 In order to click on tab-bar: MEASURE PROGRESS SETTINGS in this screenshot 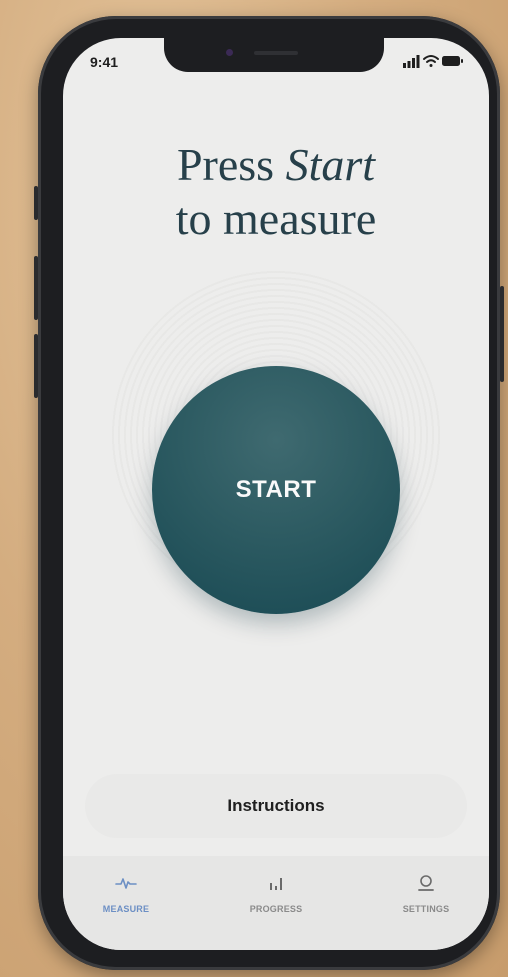, I will do `click(276, 903)`.